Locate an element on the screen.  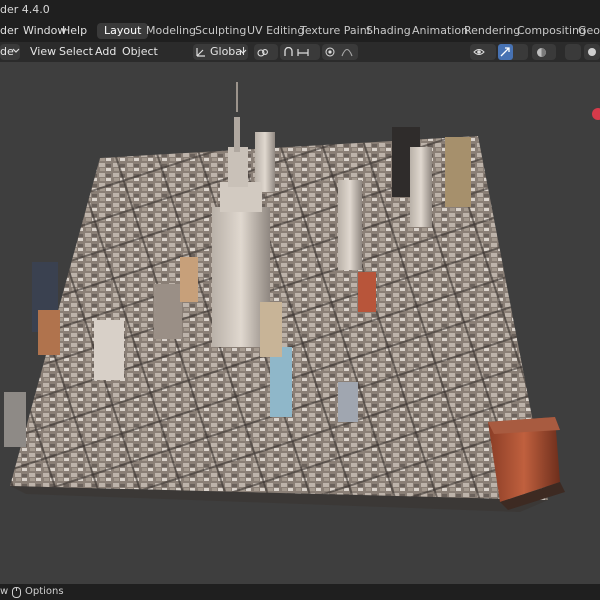
status-options: Options is located at coordinates (44, 591).